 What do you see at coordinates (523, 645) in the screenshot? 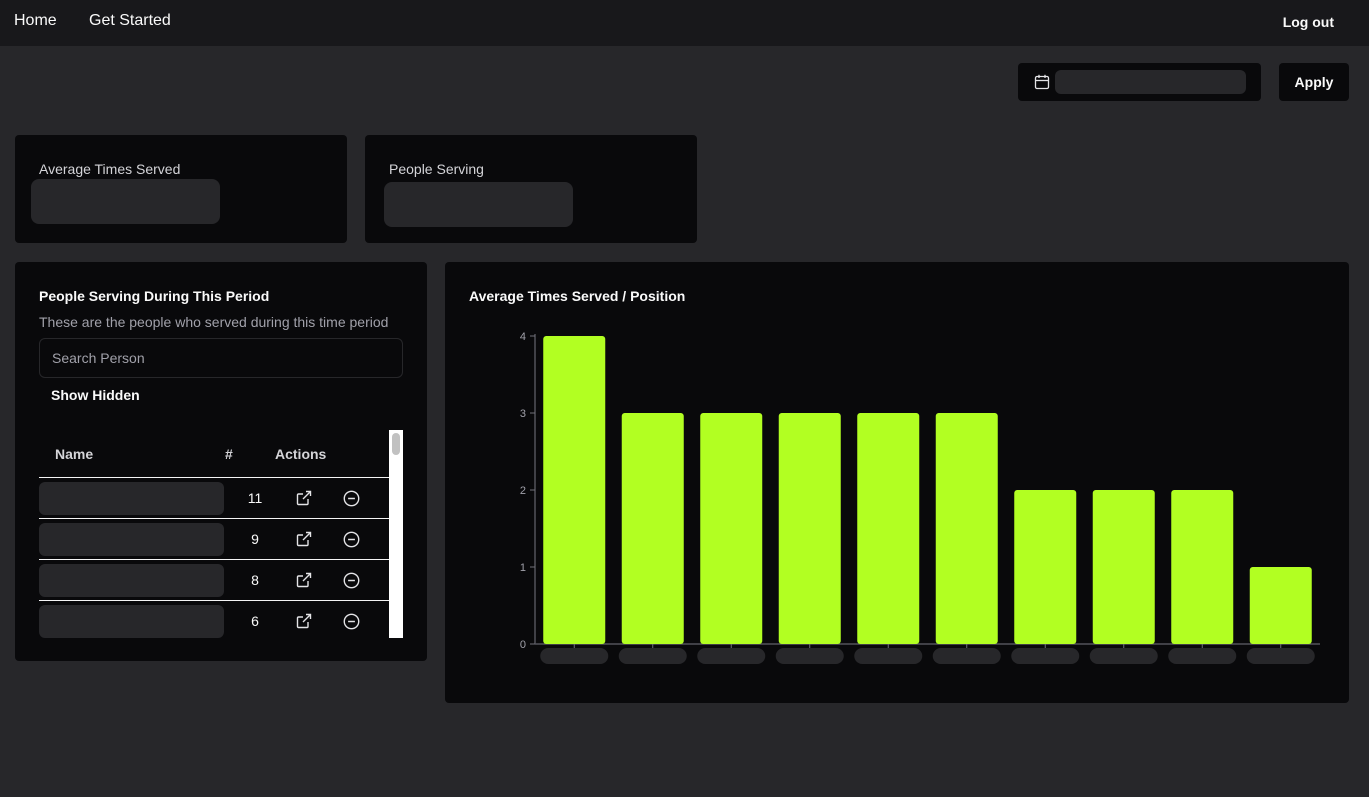
I see `y-tick-label: 0` at bounding box center [523, 645].